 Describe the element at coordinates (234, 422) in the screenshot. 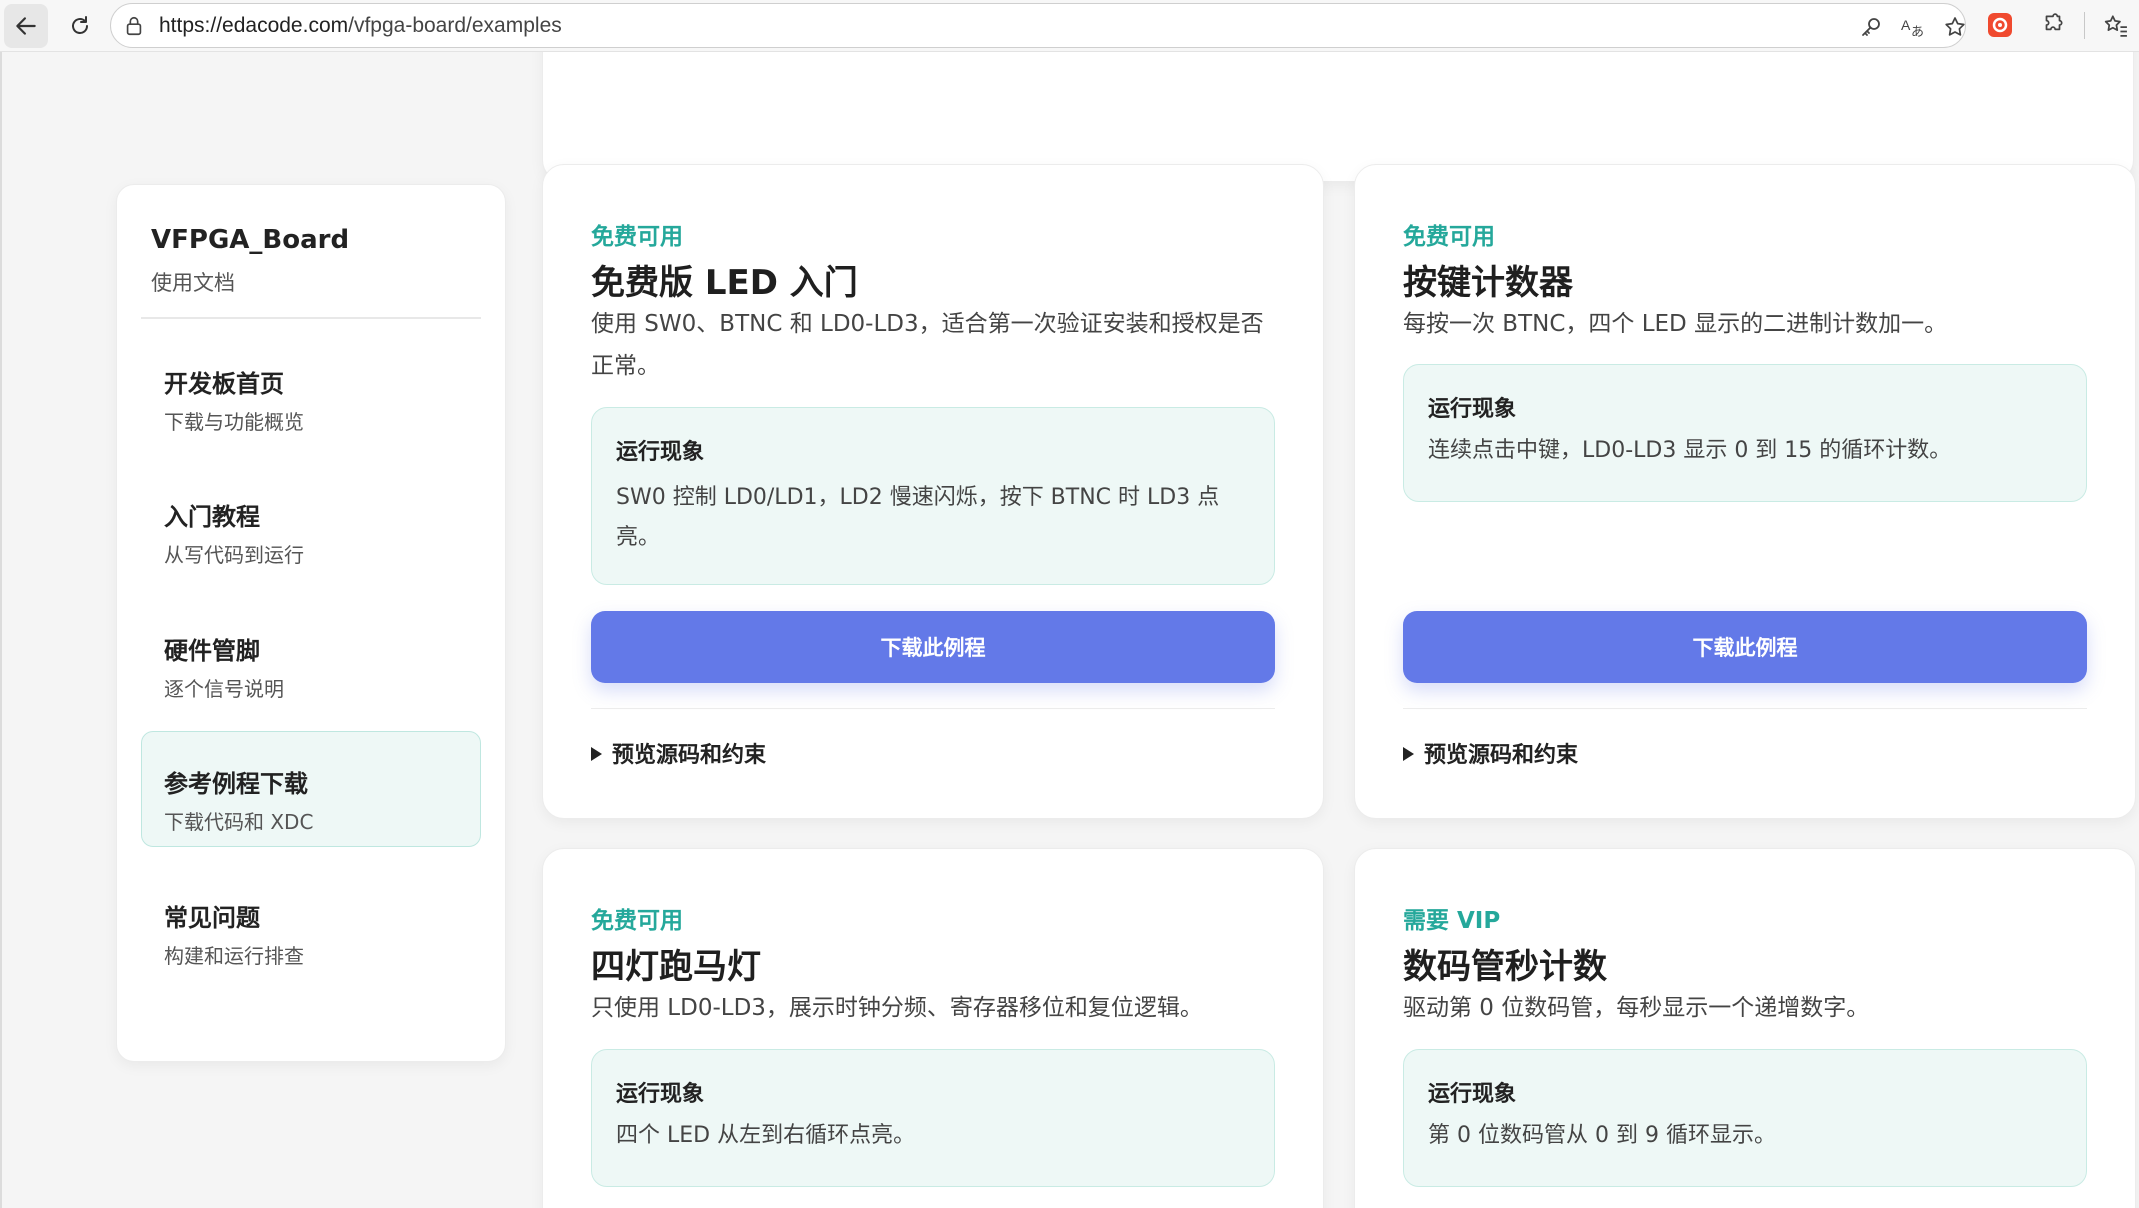

I see `sidebar-item-subtitle: 下载与功能概览` at that location.